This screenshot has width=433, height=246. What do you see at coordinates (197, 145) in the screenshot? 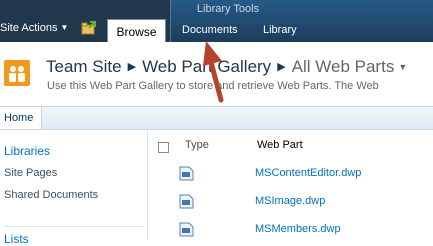
I see `column-header-type: Type` at bounding box center [197, 145].